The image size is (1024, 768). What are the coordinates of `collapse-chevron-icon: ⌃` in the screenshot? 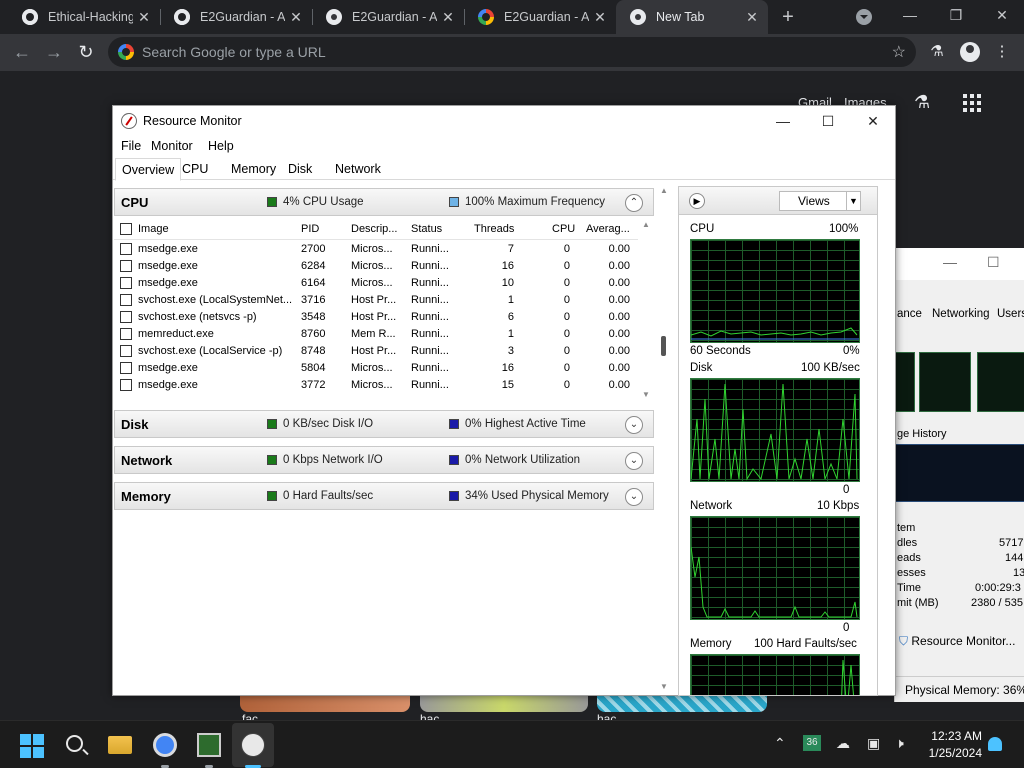 It's located at (634, 203).